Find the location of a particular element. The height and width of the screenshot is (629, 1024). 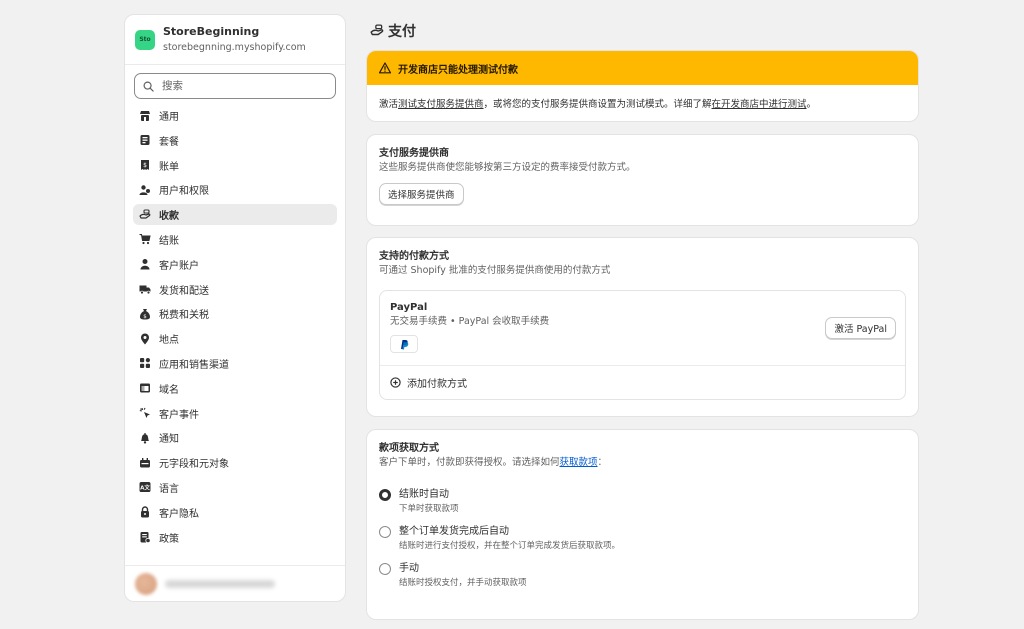

capture-title: 款项获取方式 is located at coordinates (409, 448).